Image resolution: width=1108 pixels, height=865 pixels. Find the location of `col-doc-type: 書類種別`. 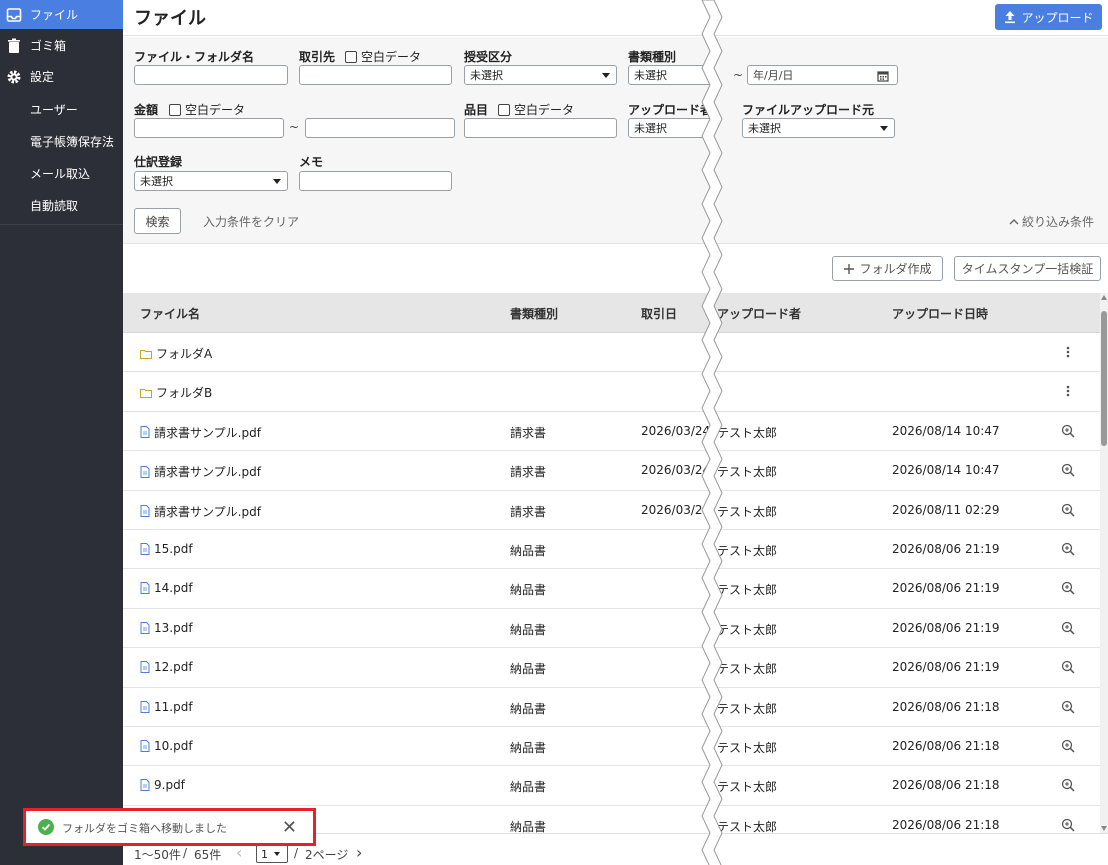

col-doc-type: 書類種別 is located at coordinates (534, 313).